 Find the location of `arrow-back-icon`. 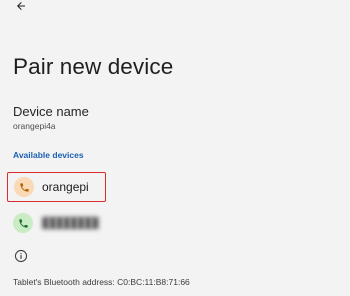

arrow-back-icon is located at coordinates (21, 8).